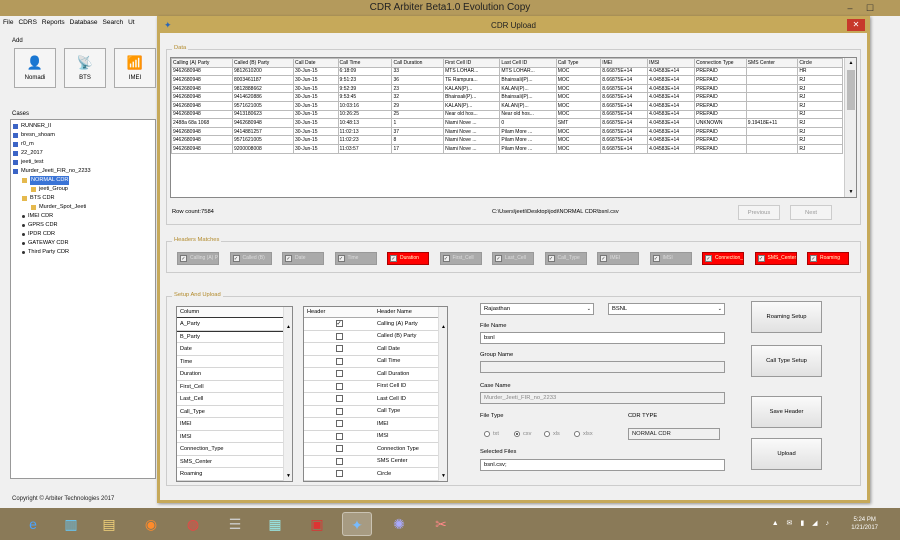  What do you see at coordinates (8, 22) in the screenshot?
I see `menu-item: File` at bounding box center [8, 22].